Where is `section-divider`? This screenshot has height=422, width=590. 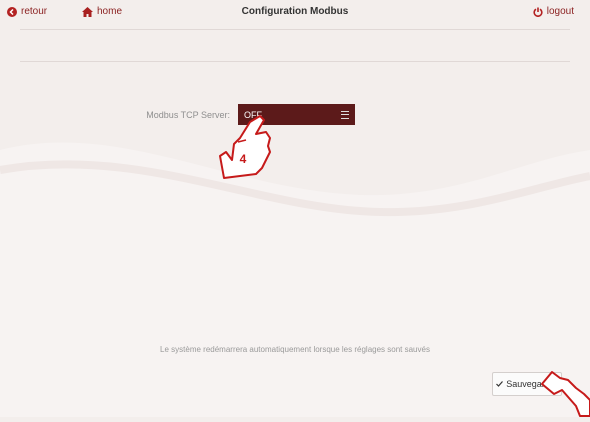
section-divider is located at coordinates (295, 61).